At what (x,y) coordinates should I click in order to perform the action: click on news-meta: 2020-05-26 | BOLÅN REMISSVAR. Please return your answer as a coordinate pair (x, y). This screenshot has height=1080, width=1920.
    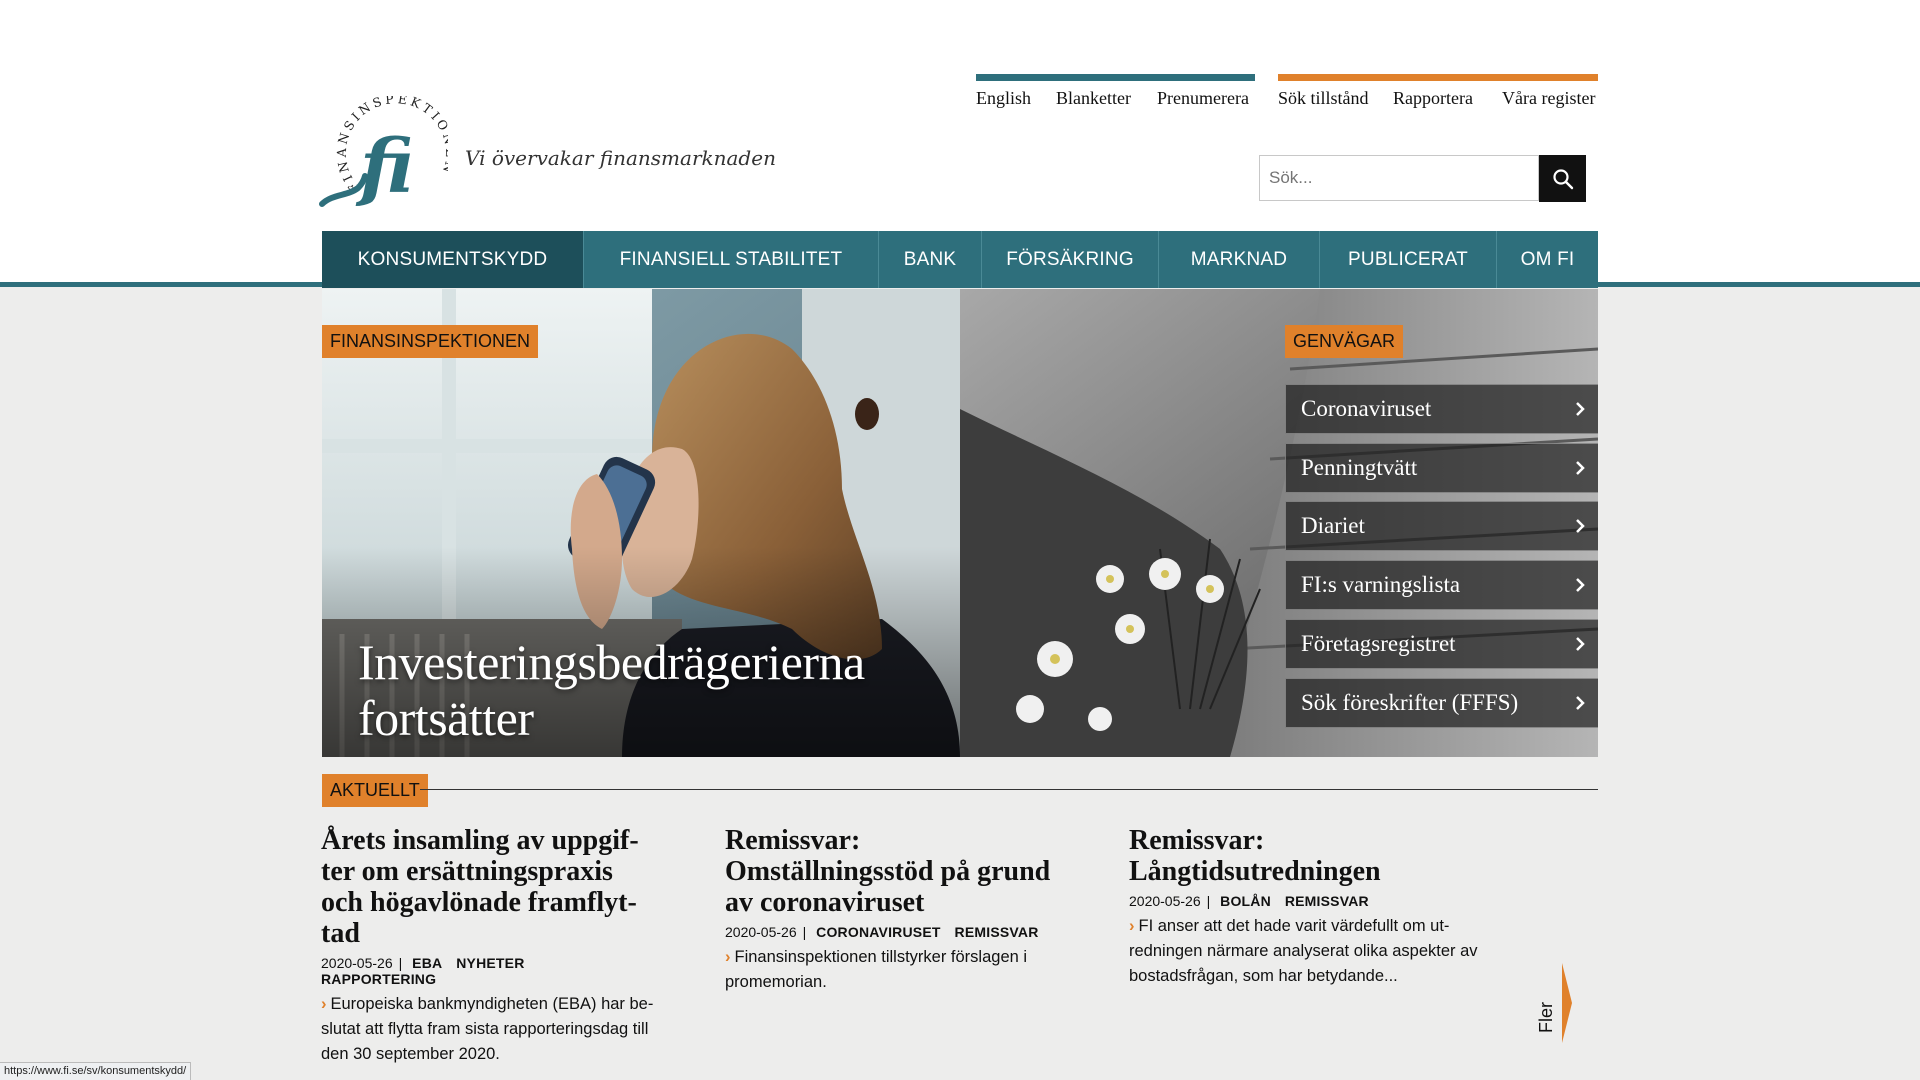
    Looking at the image, I should click on (1249, 901).